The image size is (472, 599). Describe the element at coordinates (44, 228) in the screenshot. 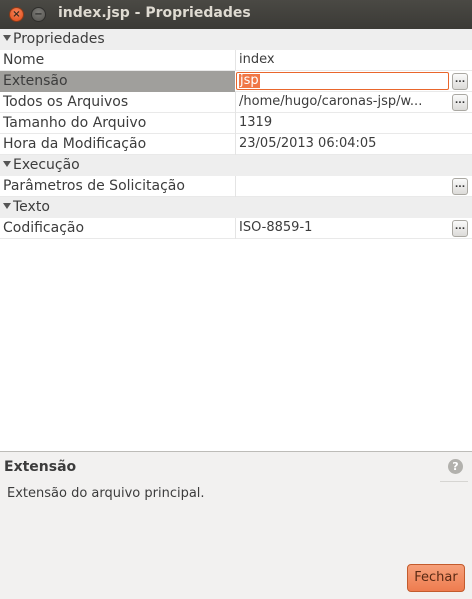

I see `property-name: Codificação` at that location.